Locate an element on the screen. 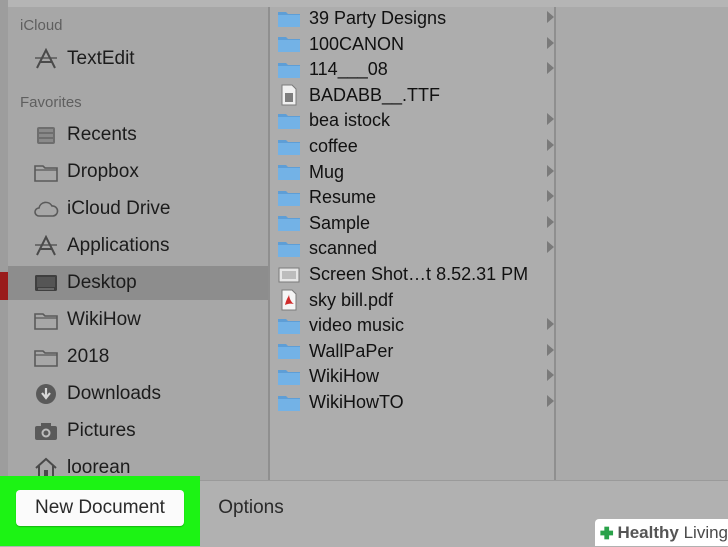 The width and height of the screenshot is (728, 547). folder-row: 39 Party Designs is located at coordinates (412, 18).